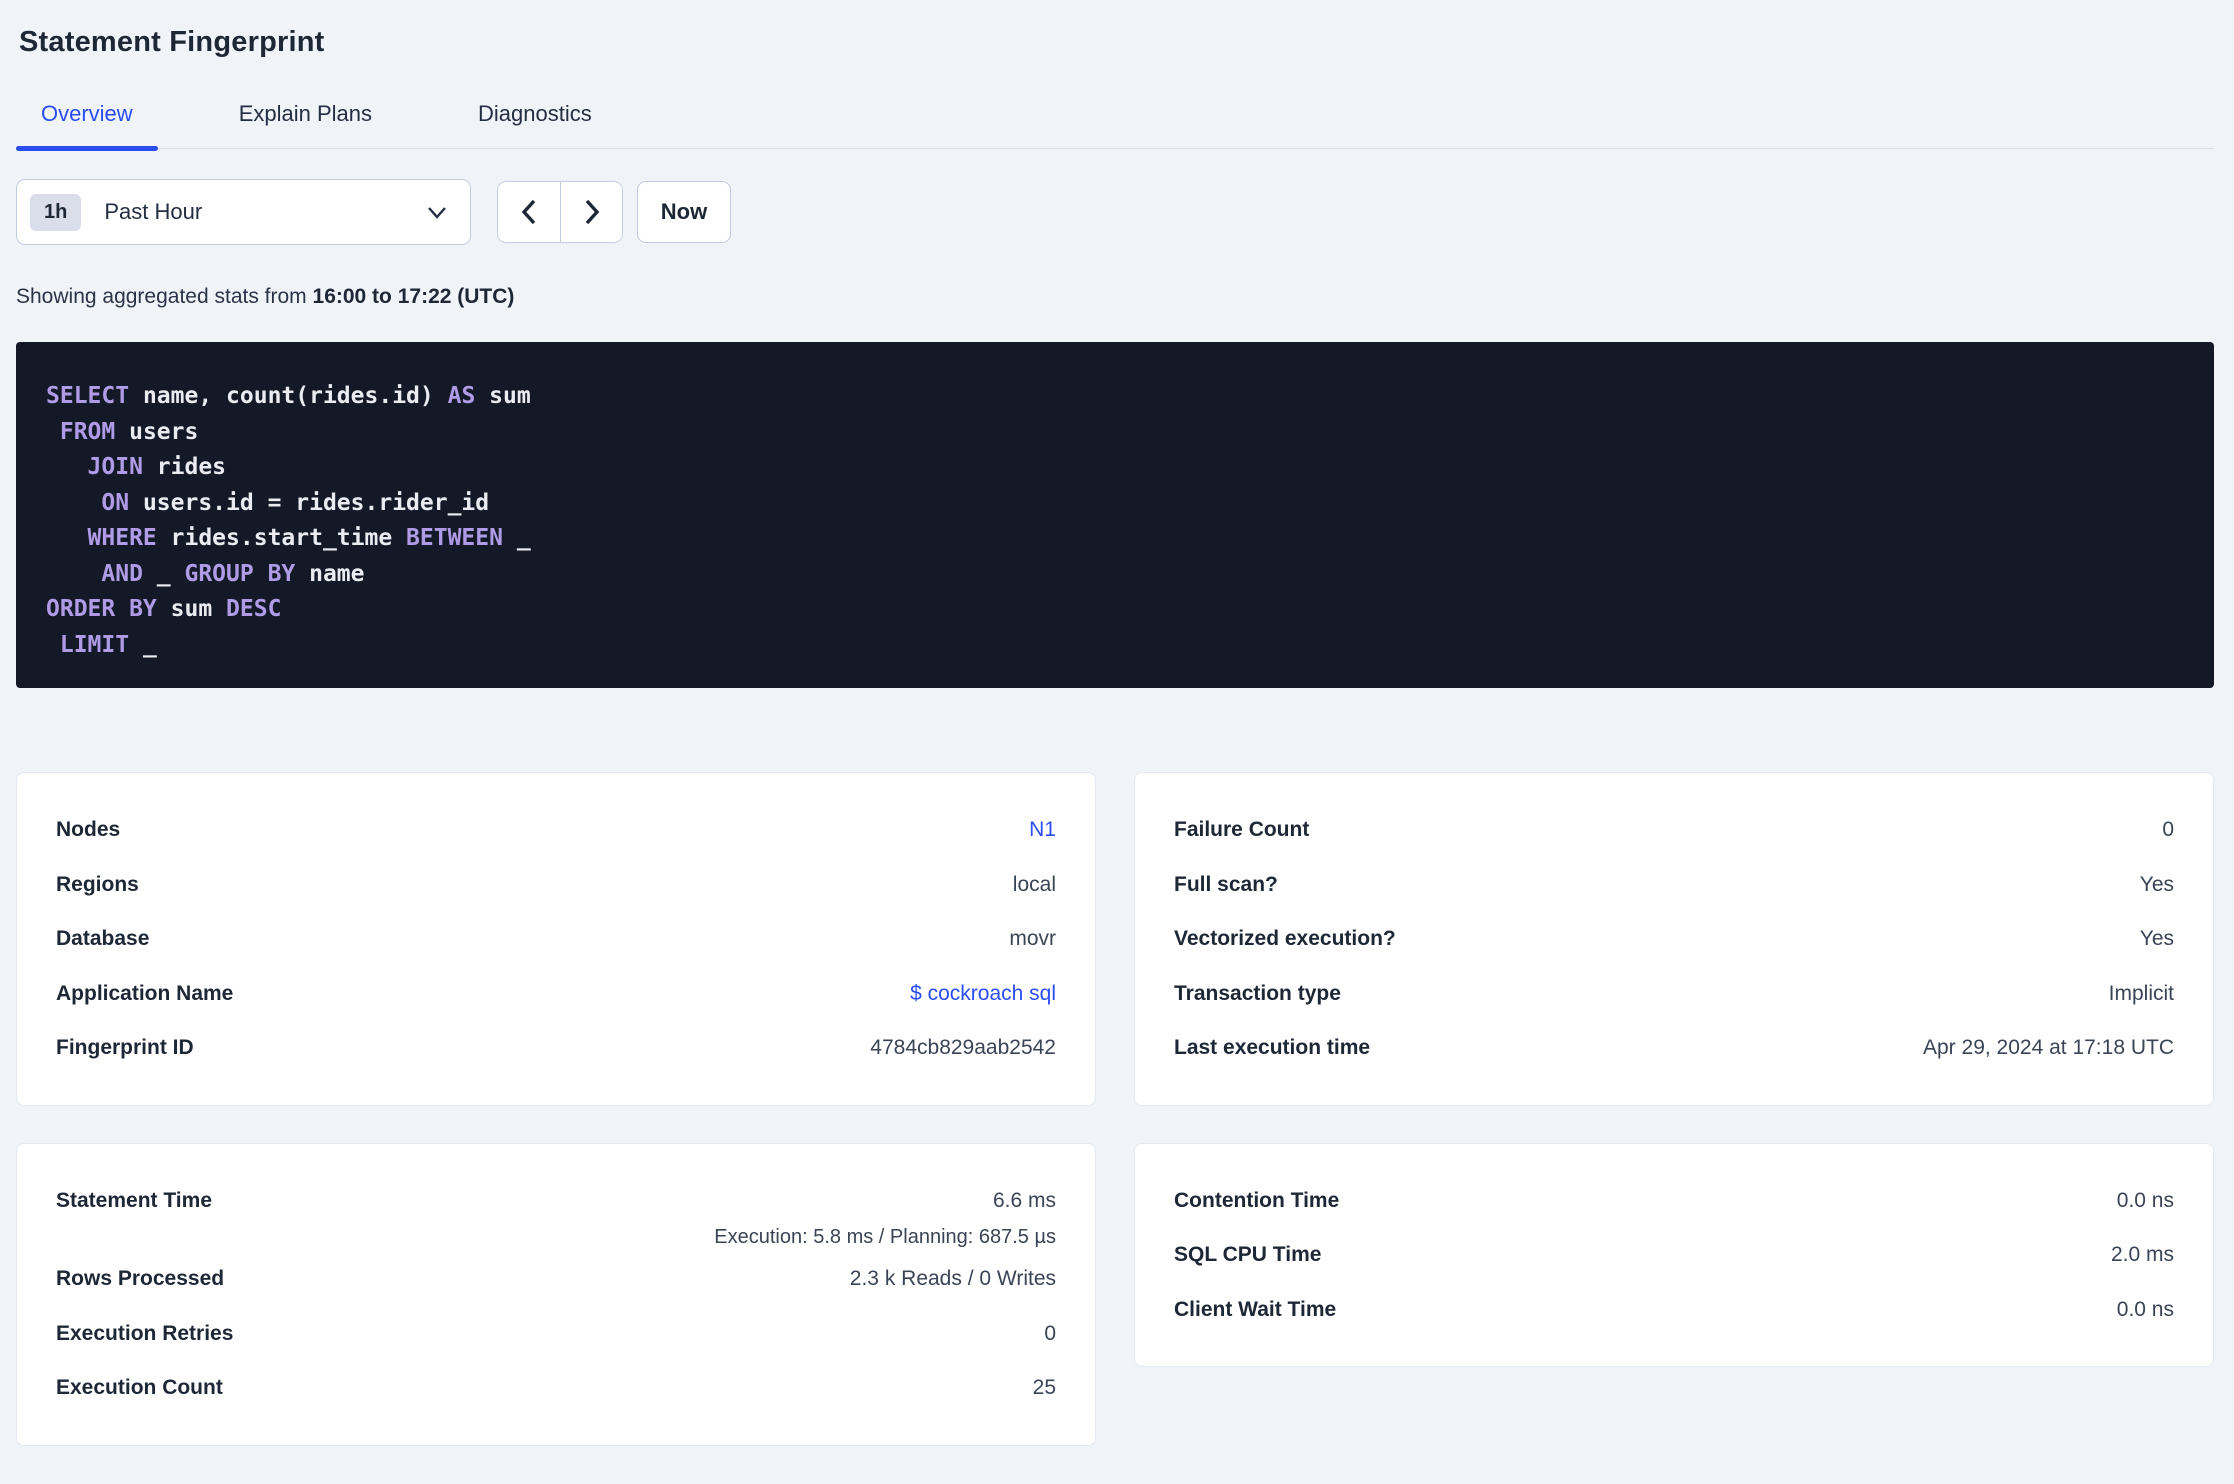  I want to click on sql-text: _, so click(143, 644).